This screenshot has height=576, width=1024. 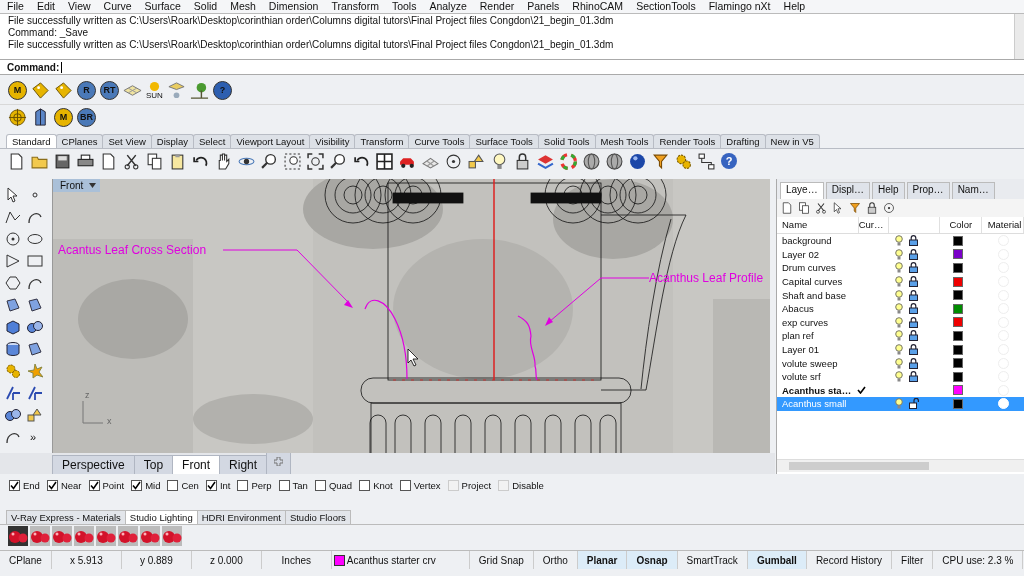 I want to click on shapes-icon, so click(x=476, y=161).